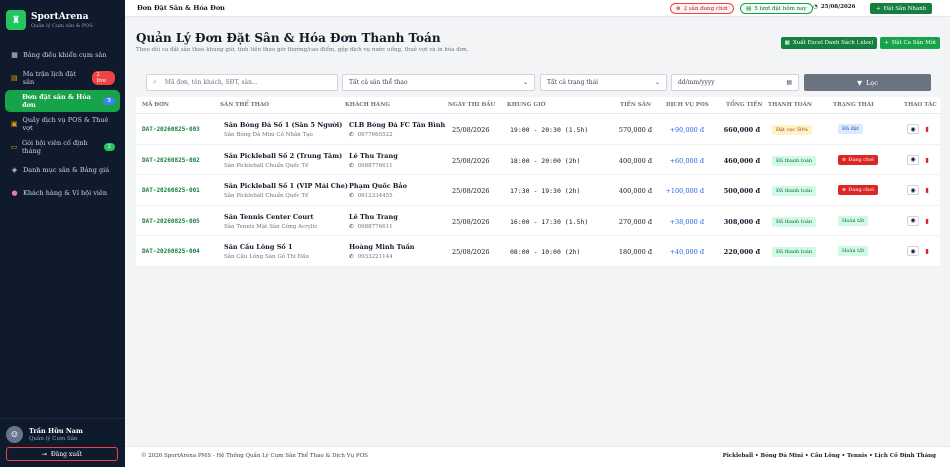 Image resolution: width=950 pixels, height=467 pixels. What do you see at coordinates (780, 8) in the screenshot?
I see `today-label: 5 lượt đặt hôm nay` at bounding box center [780, 8].